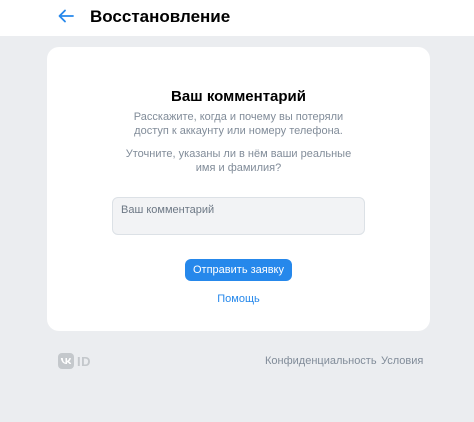 This screenshot has width=474, height=422. Describe the element at coordinates (66, 361) in the screenshot. I see `vk-logo-icon` at that location.